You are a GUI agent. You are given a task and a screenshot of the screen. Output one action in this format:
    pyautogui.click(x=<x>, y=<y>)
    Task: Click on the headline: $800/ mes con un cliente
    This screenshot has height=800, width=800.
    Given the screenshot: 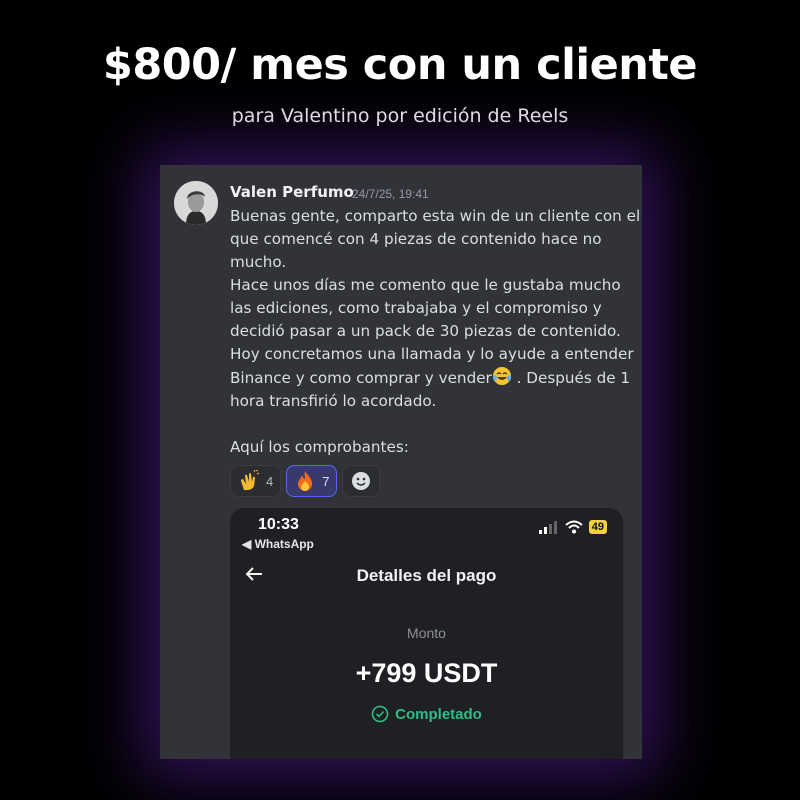 What is the action you would take?
    pyautogui.click(x=400, y=65)
    